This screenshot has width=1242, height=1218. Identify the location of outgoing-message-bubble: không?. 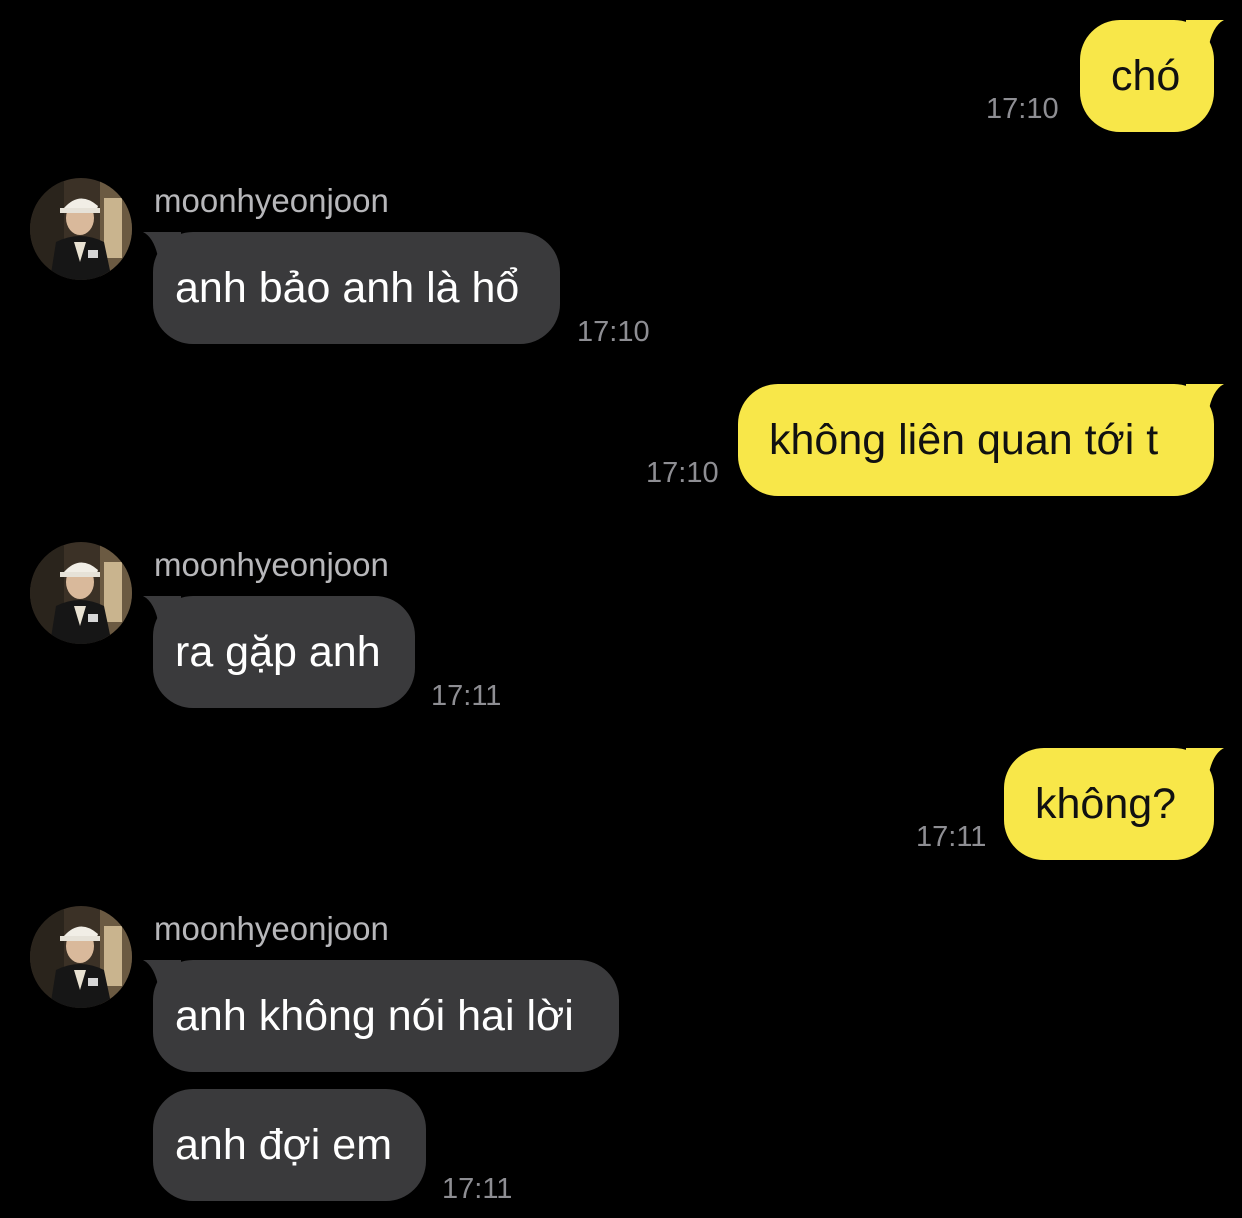
(1114, 804).